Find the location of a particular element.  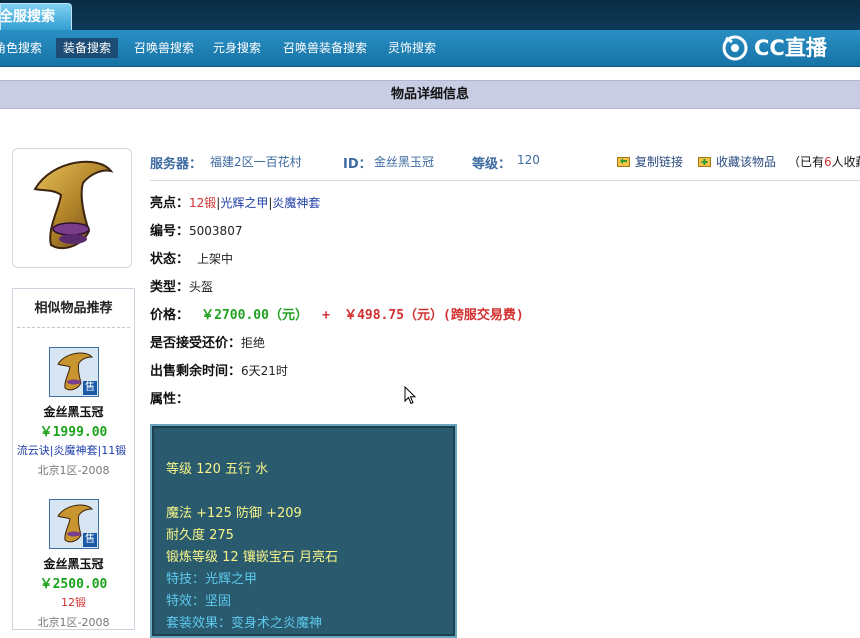

price-row: 价格： ￥2700.00（元） + ￥498.75（元）(跨服交易费) is located at coordinates (337, 313).